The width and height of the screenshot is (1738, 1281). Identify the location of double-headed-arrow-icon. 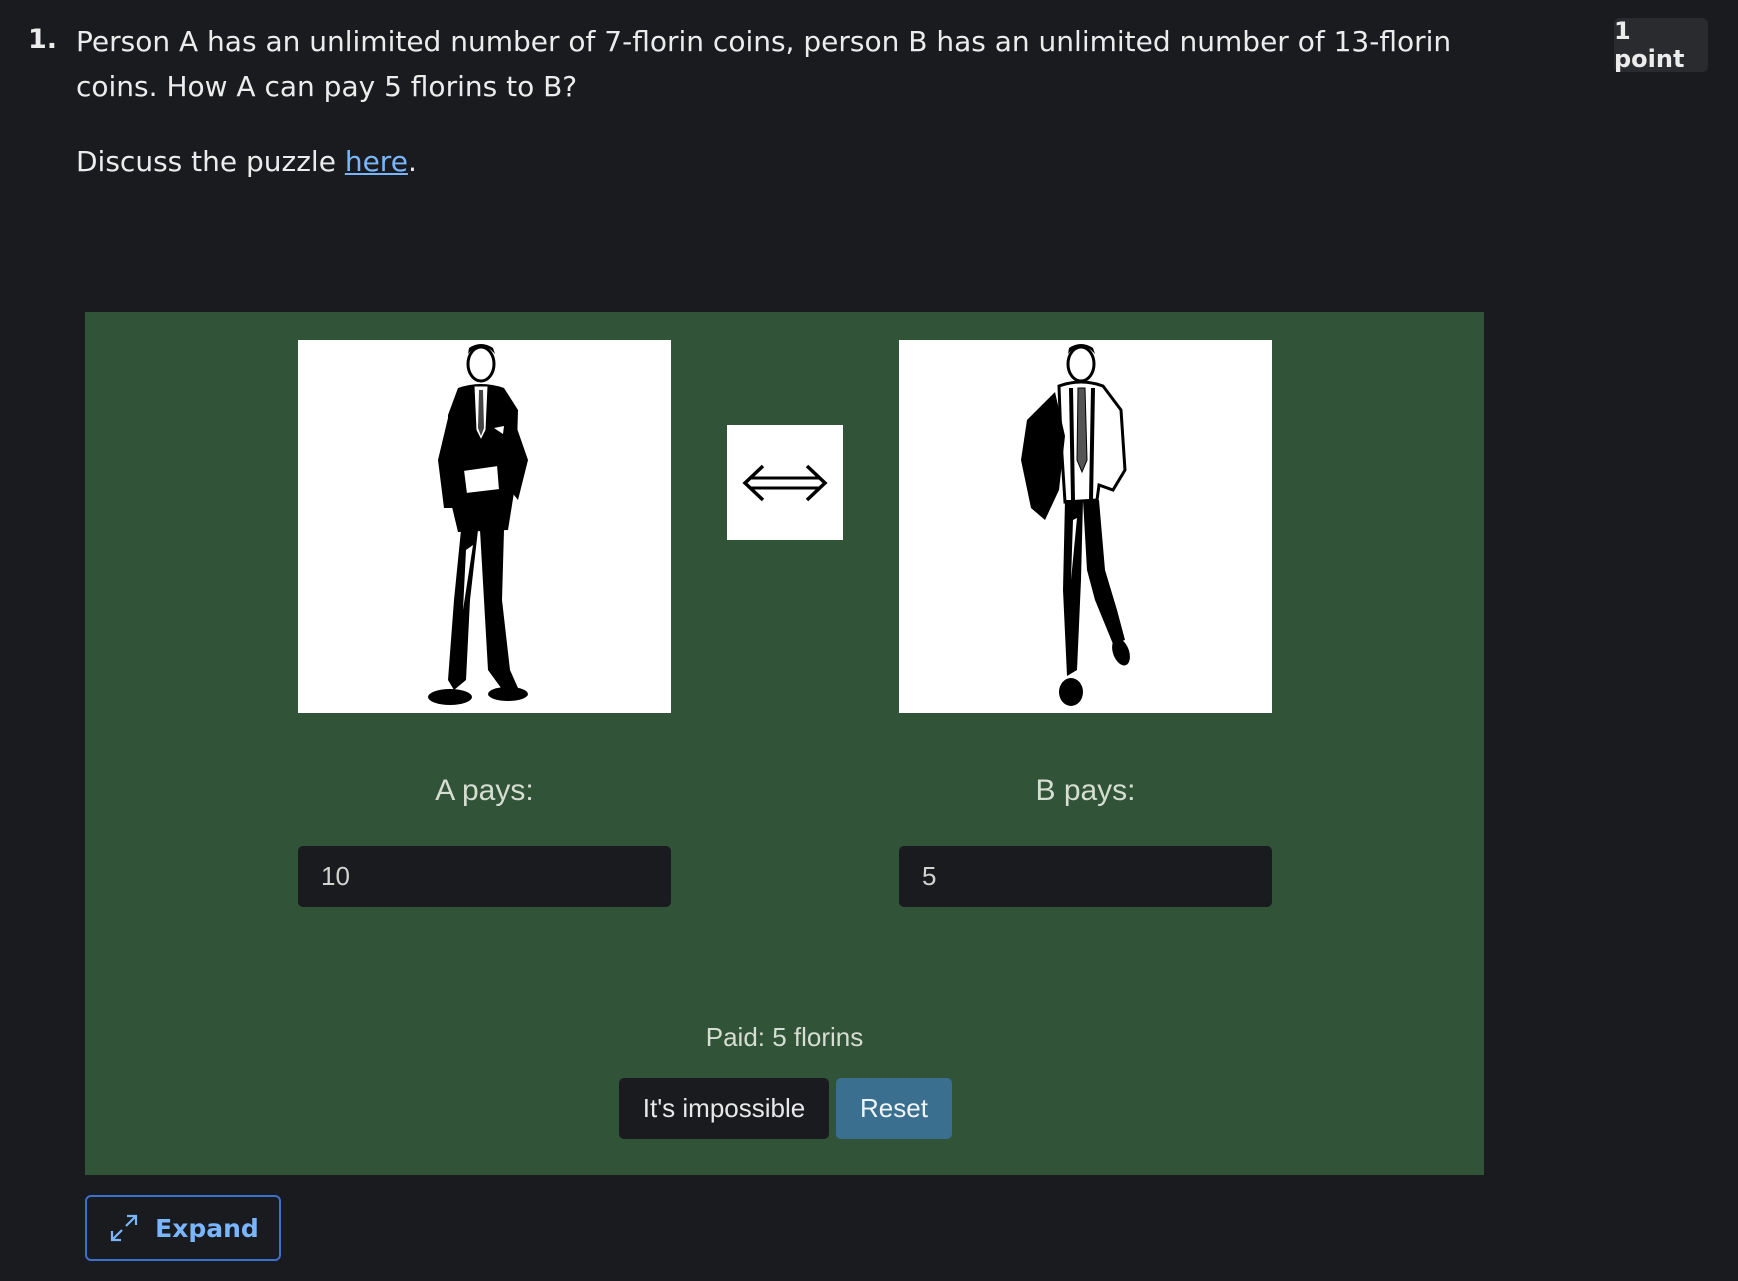
(785, 482).